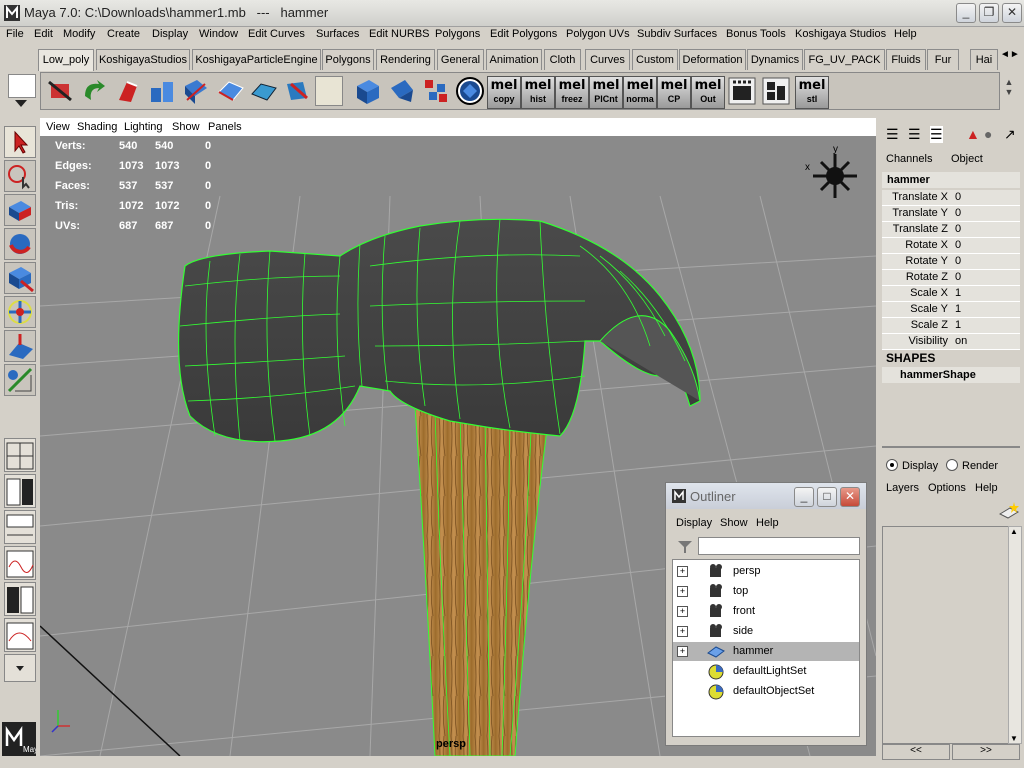 Image resolution: width=1024 pixels, height=768 pixels. What do you see at coordinates (742, 91) in the screenshot?
I see `render-icon` at bounding box center [742, 91].